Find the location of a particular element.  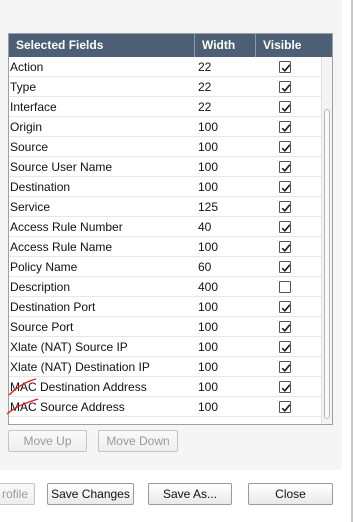

table-row: Xlate (NAT) Destination IP 100 is located at coordinates (165, 367).